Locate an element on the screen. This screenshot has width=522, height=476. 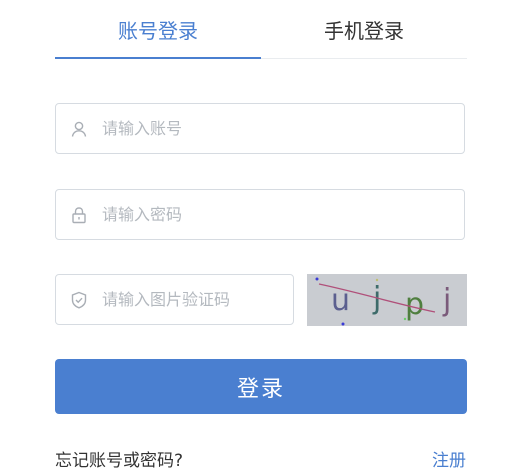
login-button-label: 登录 is located at coordinates (260, 389).